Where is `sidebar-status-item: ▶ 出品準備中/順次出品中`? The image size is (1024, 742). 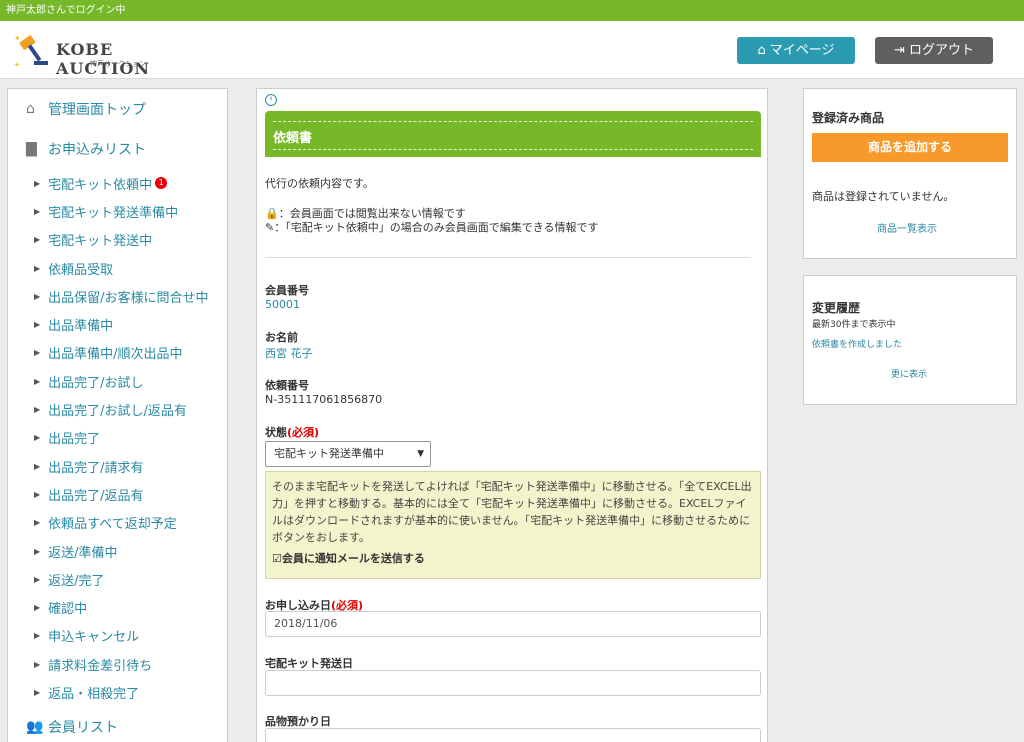 sidebar-status-item: ▶ 出品準備中/順次出品中 is located at coordinates (117, 353).